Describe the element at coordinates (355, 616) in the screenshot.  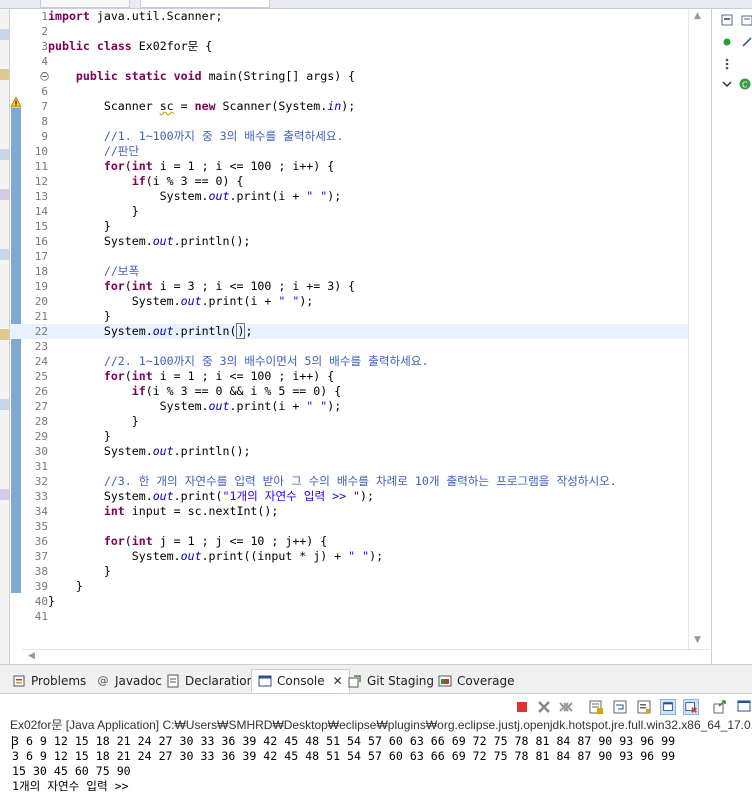
I see `code-line: 41` at that location.